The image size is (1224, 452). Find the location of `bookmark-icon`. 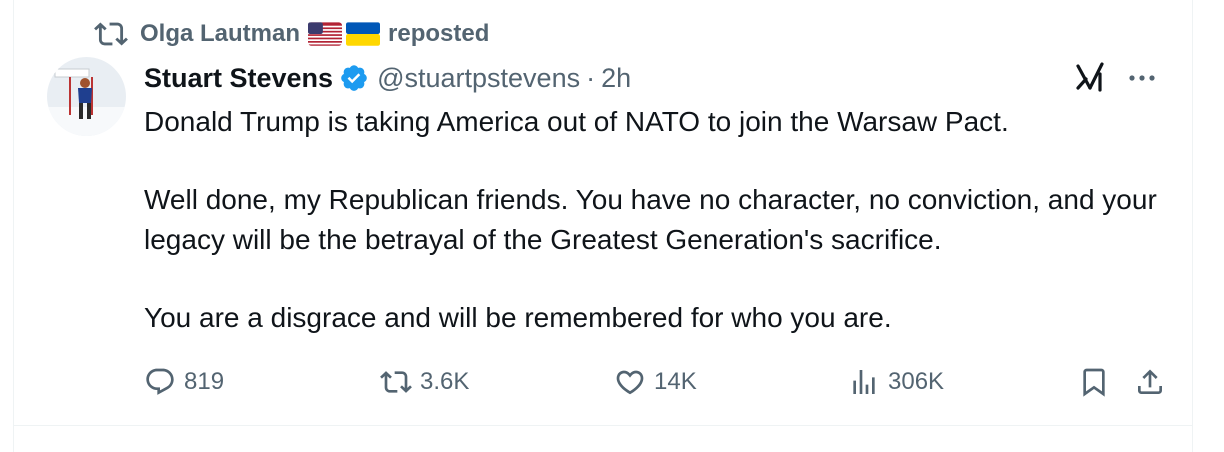

bookmark-icon is located at coordinates (1094, 382).